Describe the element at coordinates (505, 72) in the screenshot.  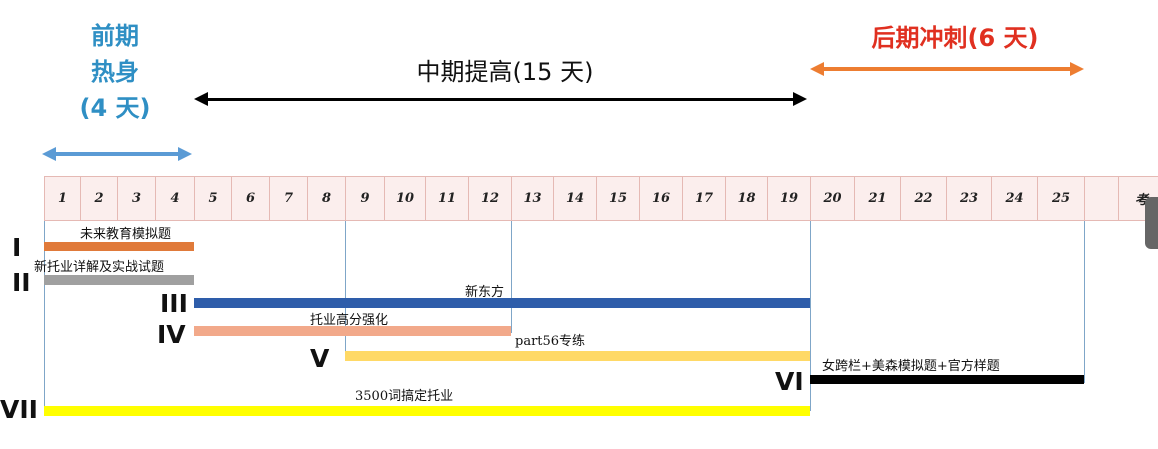
I see `middle-phase-label: 中期提高(15 天)` at that location.